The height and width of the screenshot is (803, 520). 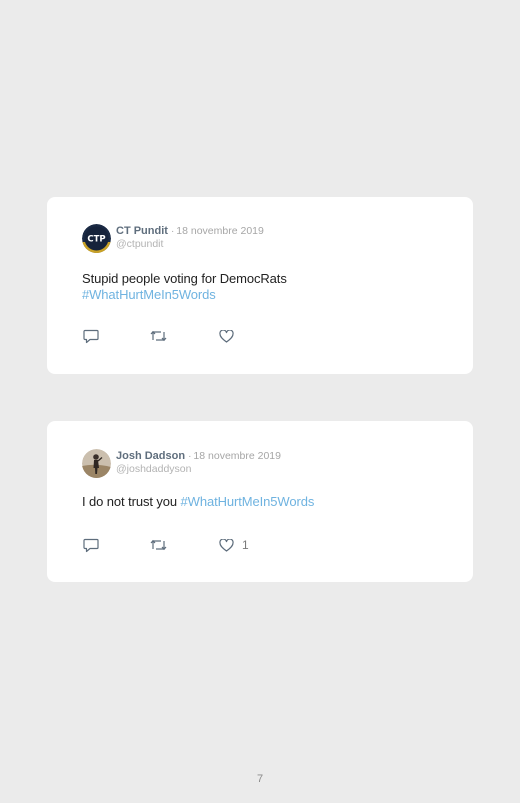 I want to click on like-button: 1, so click(x=249, y=545).